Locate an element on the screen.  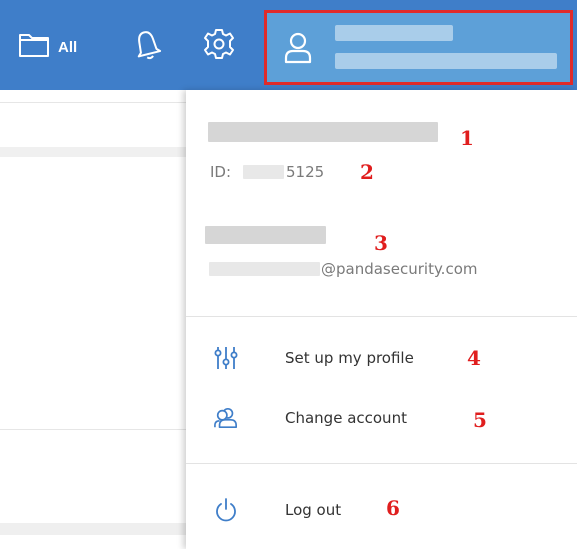
sliders-icon is located at coordinates (226, 358).